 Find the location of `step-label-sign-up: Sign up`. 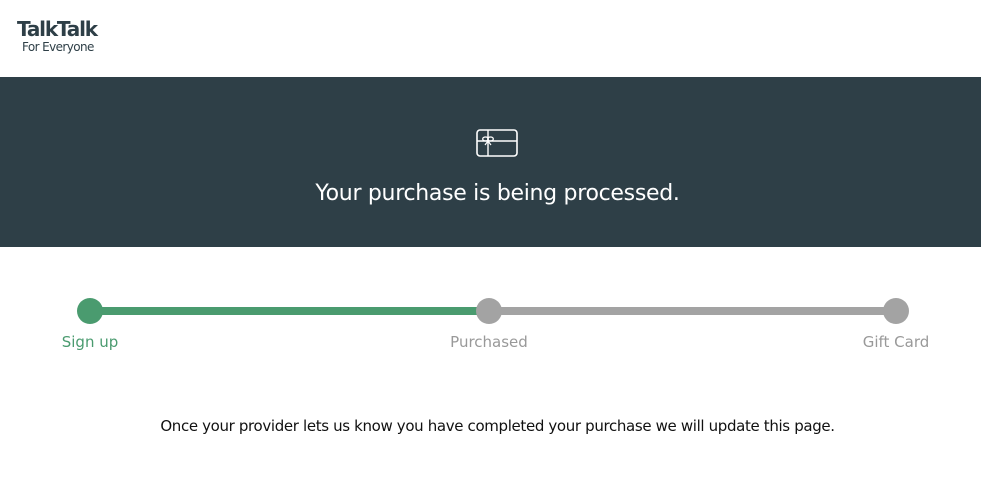

step-label-sign-up: Sign up is located at coordinates (90, 342).